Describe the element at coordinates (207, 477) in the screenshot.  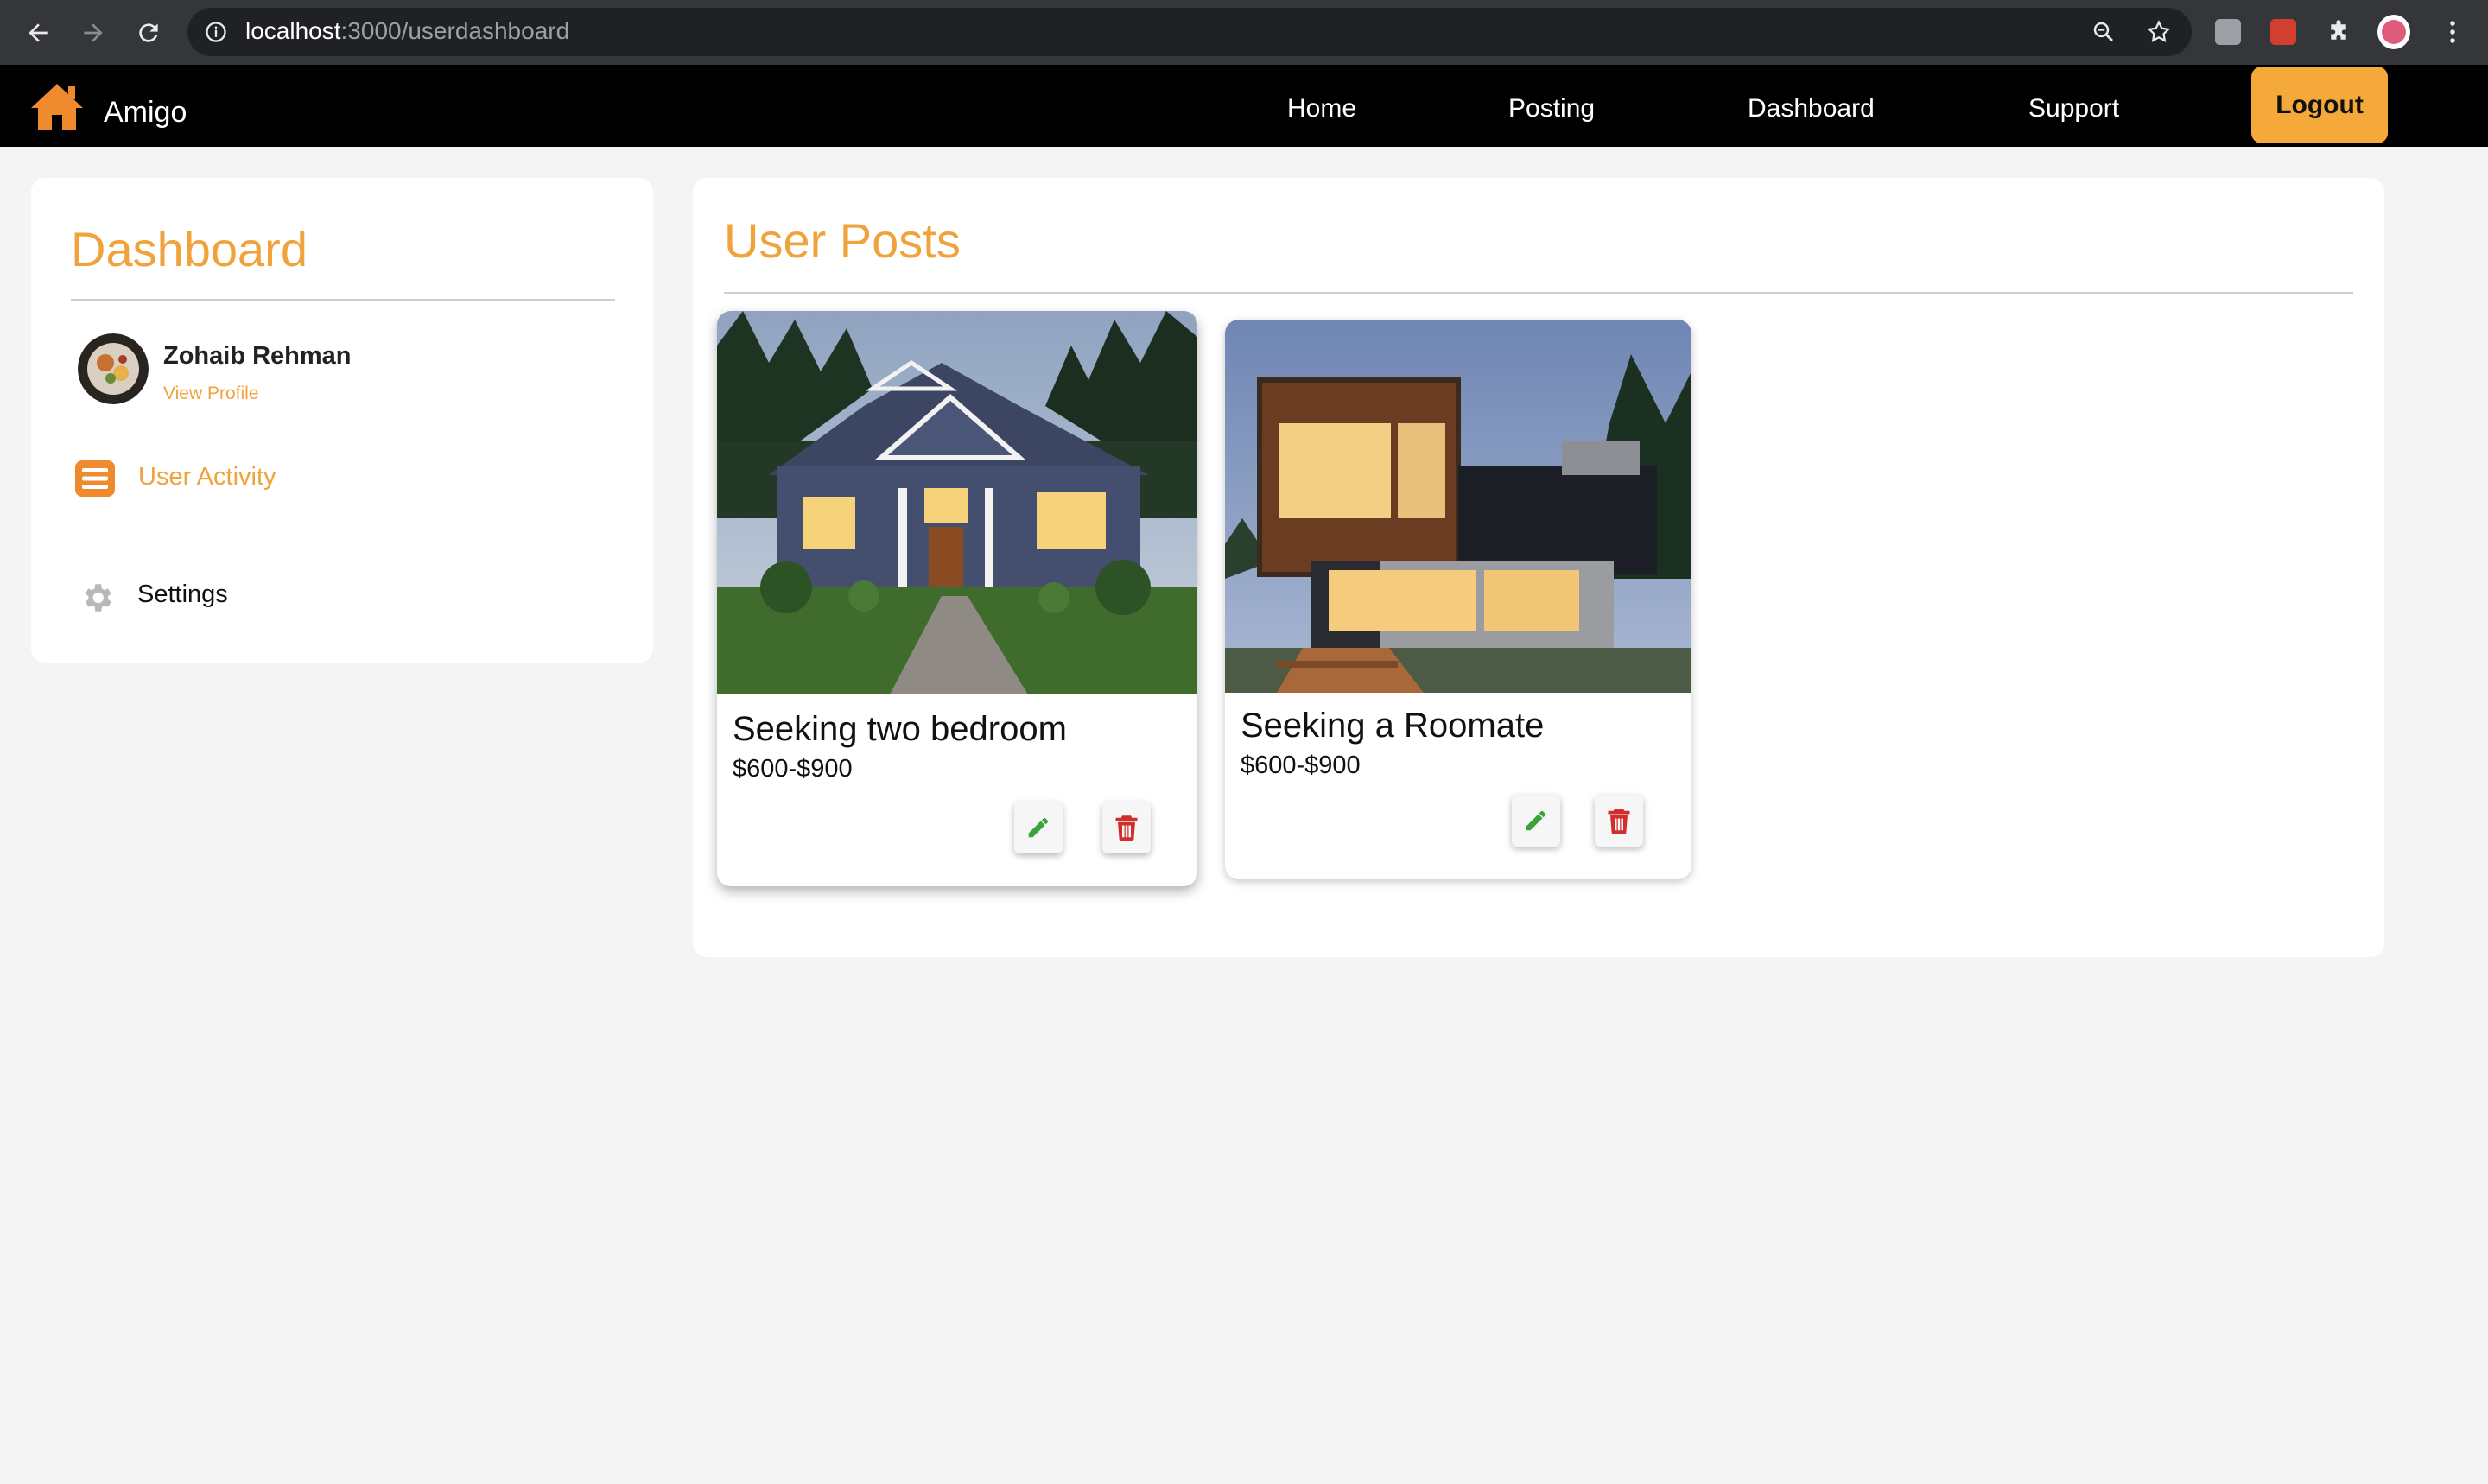
I see `sidebar-item-user-activity: User Activity` at that location.